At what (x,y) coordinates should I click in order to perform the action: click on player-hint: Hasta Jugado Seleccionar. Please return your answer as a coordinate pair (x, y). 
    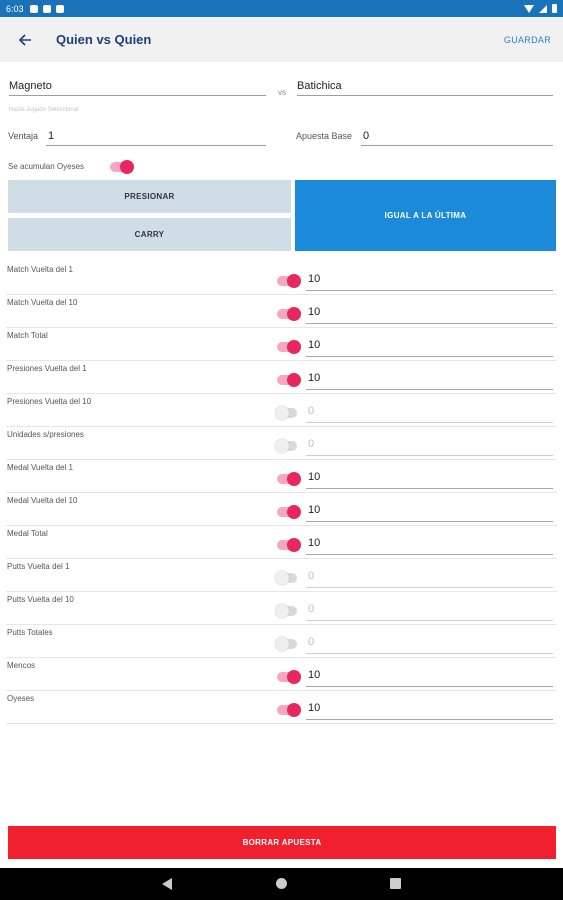
    Looking at the image, I should click on (44, 110).